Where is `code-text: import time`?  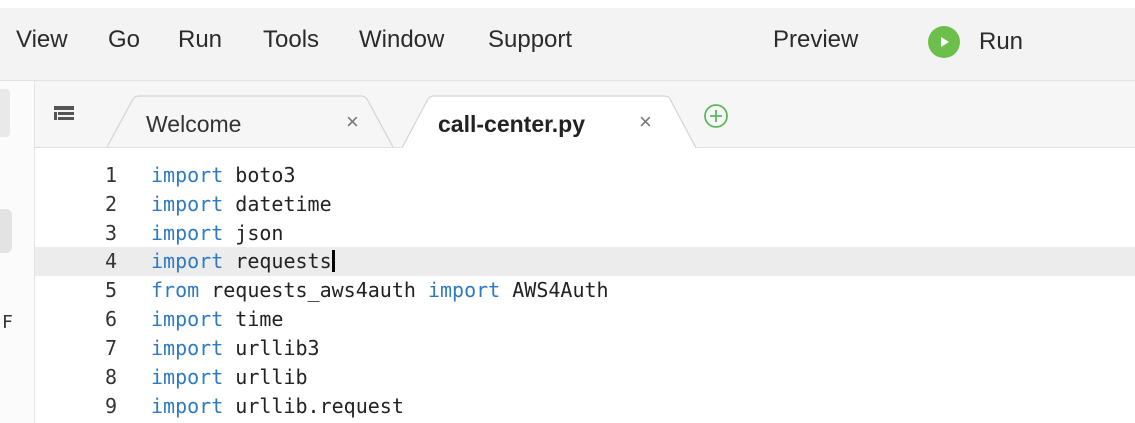 code-text: import time is located at coordinates (217, 319).